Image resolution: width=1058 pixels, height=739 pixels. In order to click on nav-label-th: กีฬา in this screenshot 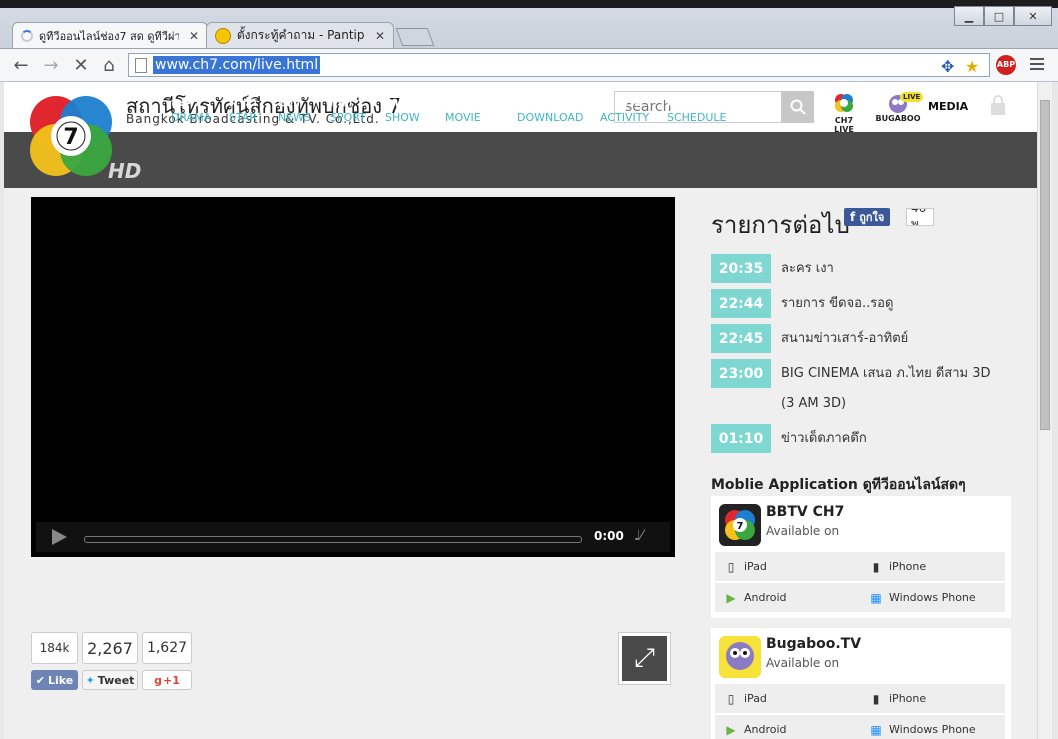, I will do `click(341, 102)`.